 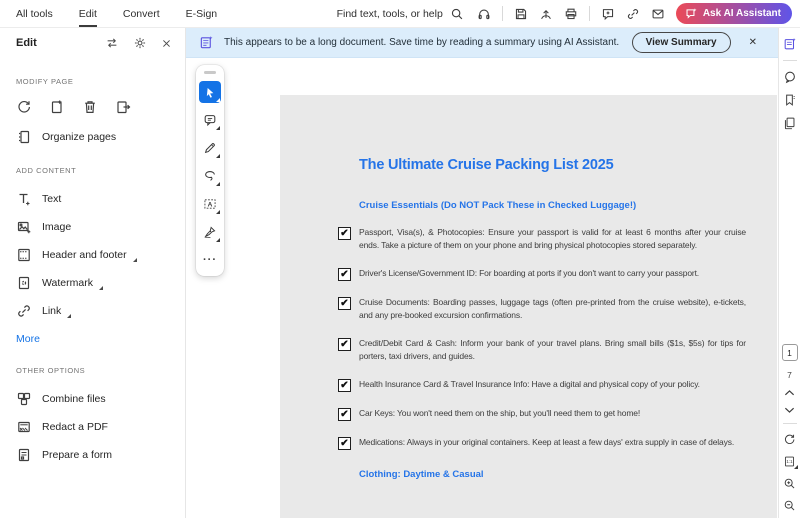 I want to click on read-aloud-icon, so click(x=484, y=14).